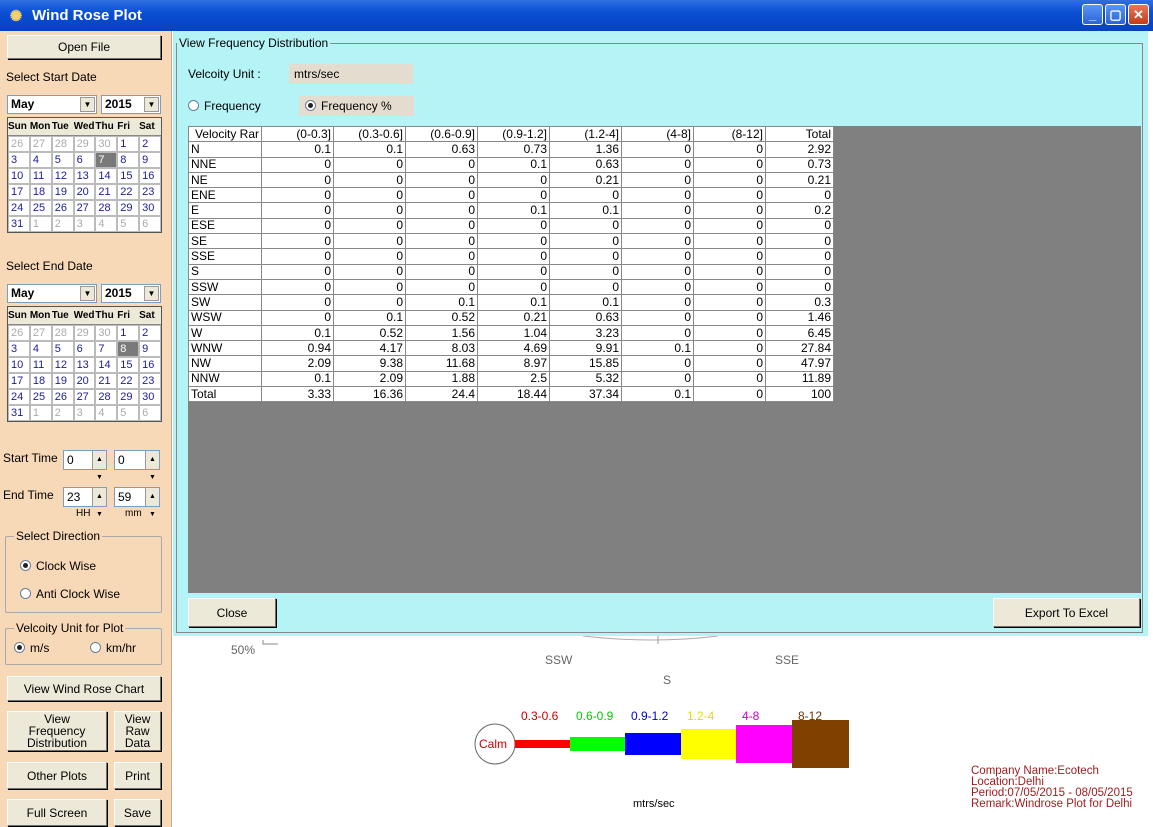  I want to click on row-header: ESE, so click(225, 226).